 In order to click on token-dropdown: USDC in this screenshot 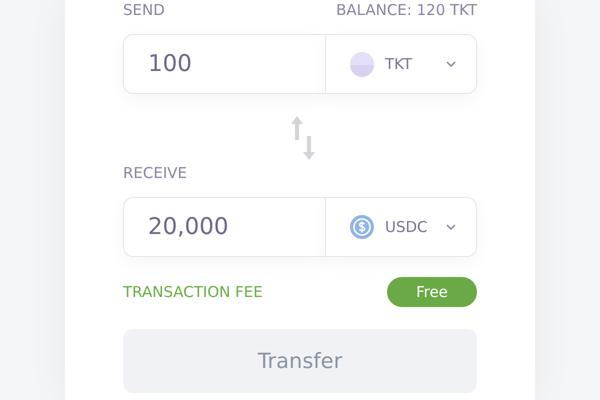, I will do `click(401, 227)`.